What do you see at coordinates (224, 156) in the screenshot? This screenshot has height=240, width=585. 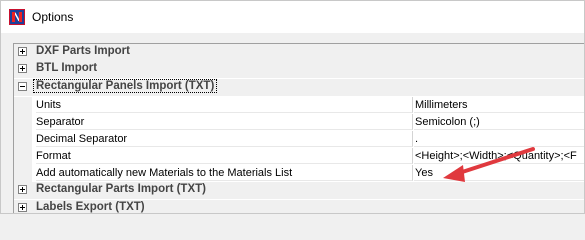 I see `property-name: Format` at bounding box center [224, 156].